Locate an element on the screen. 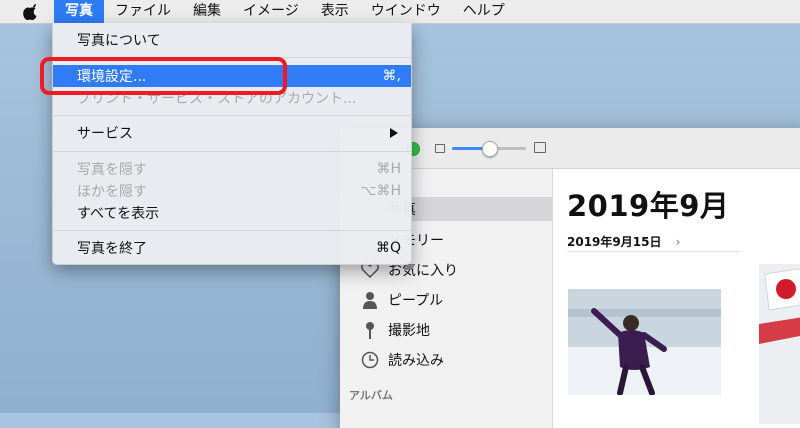 This screenshot has height=428, width=800. sidebar-item-places: 撮影地 is located at coordinates (395, 330).